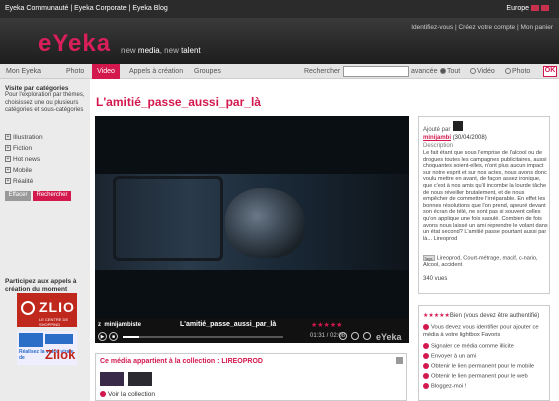 Image resolution: width=559 pixels, height=401 pixels. I want to click on region-selector: Europe, so click(527, 8).